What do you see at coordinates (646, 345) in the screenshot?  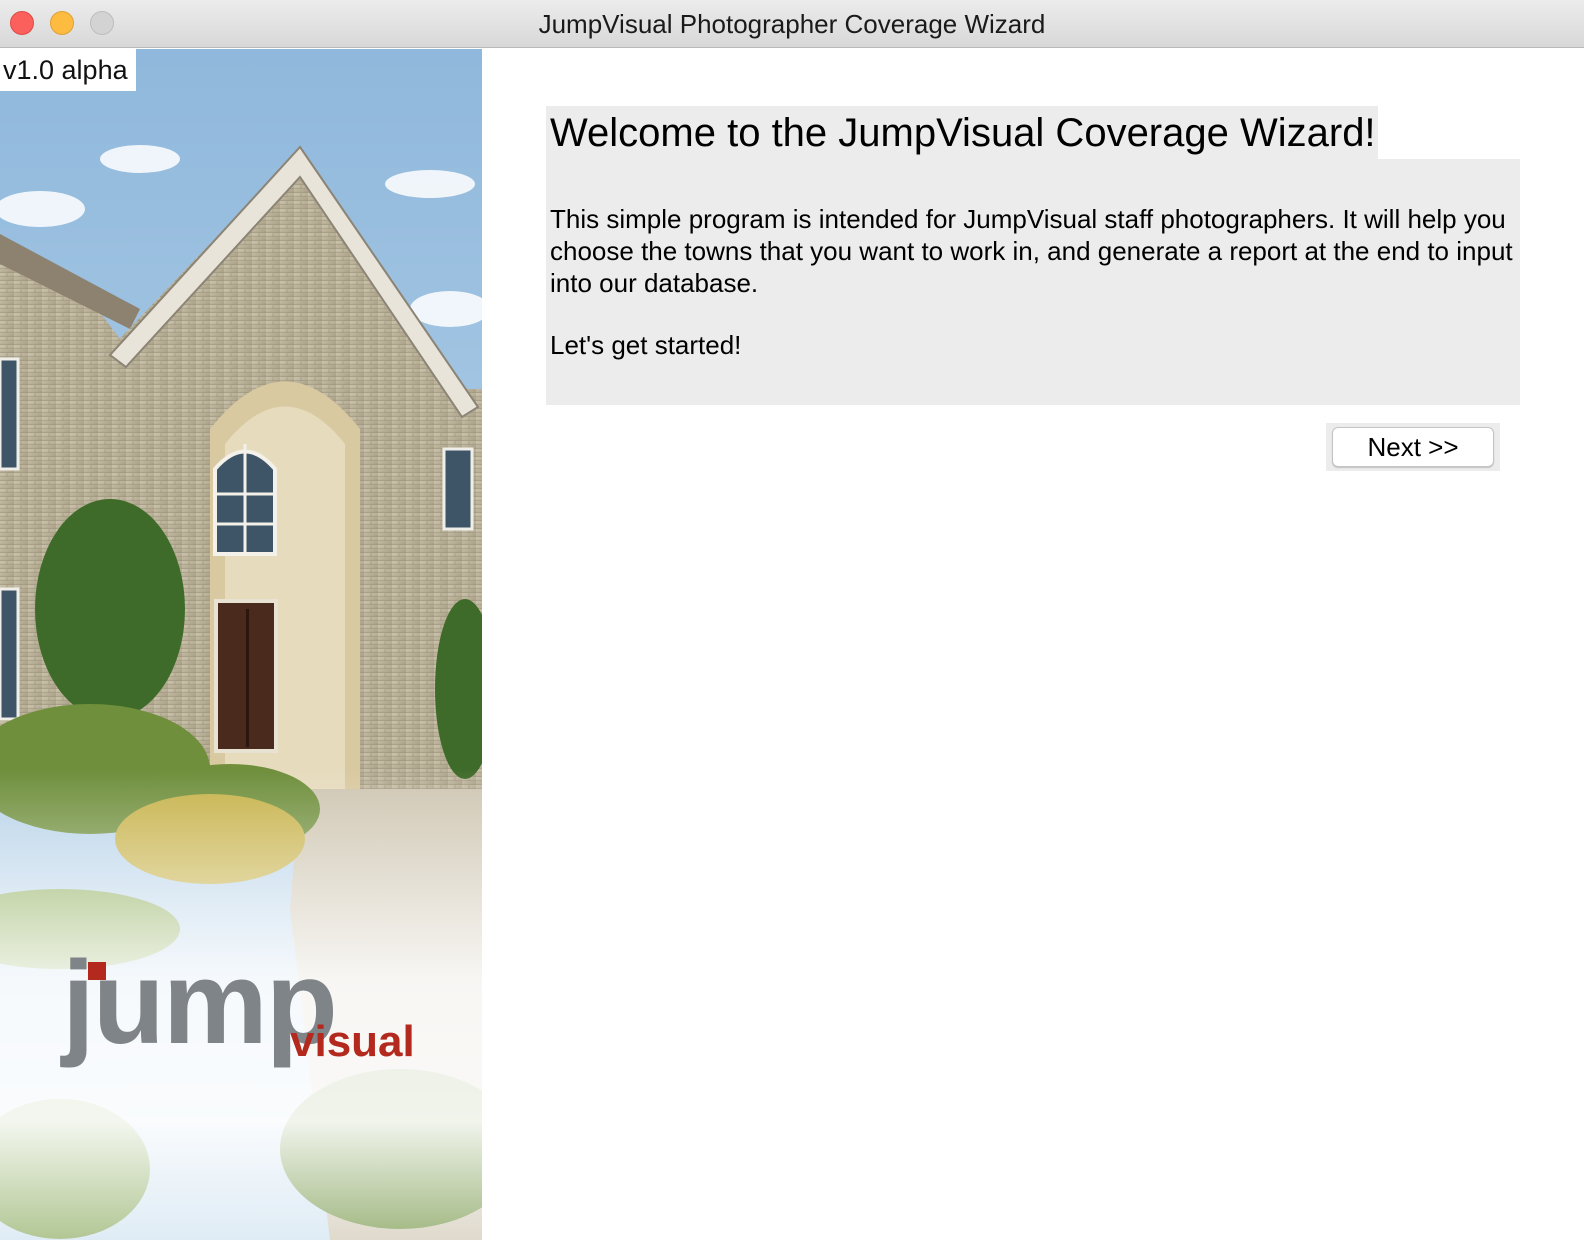 I see `get-started-text: Let's get started!` at bounding box center [646, 345].